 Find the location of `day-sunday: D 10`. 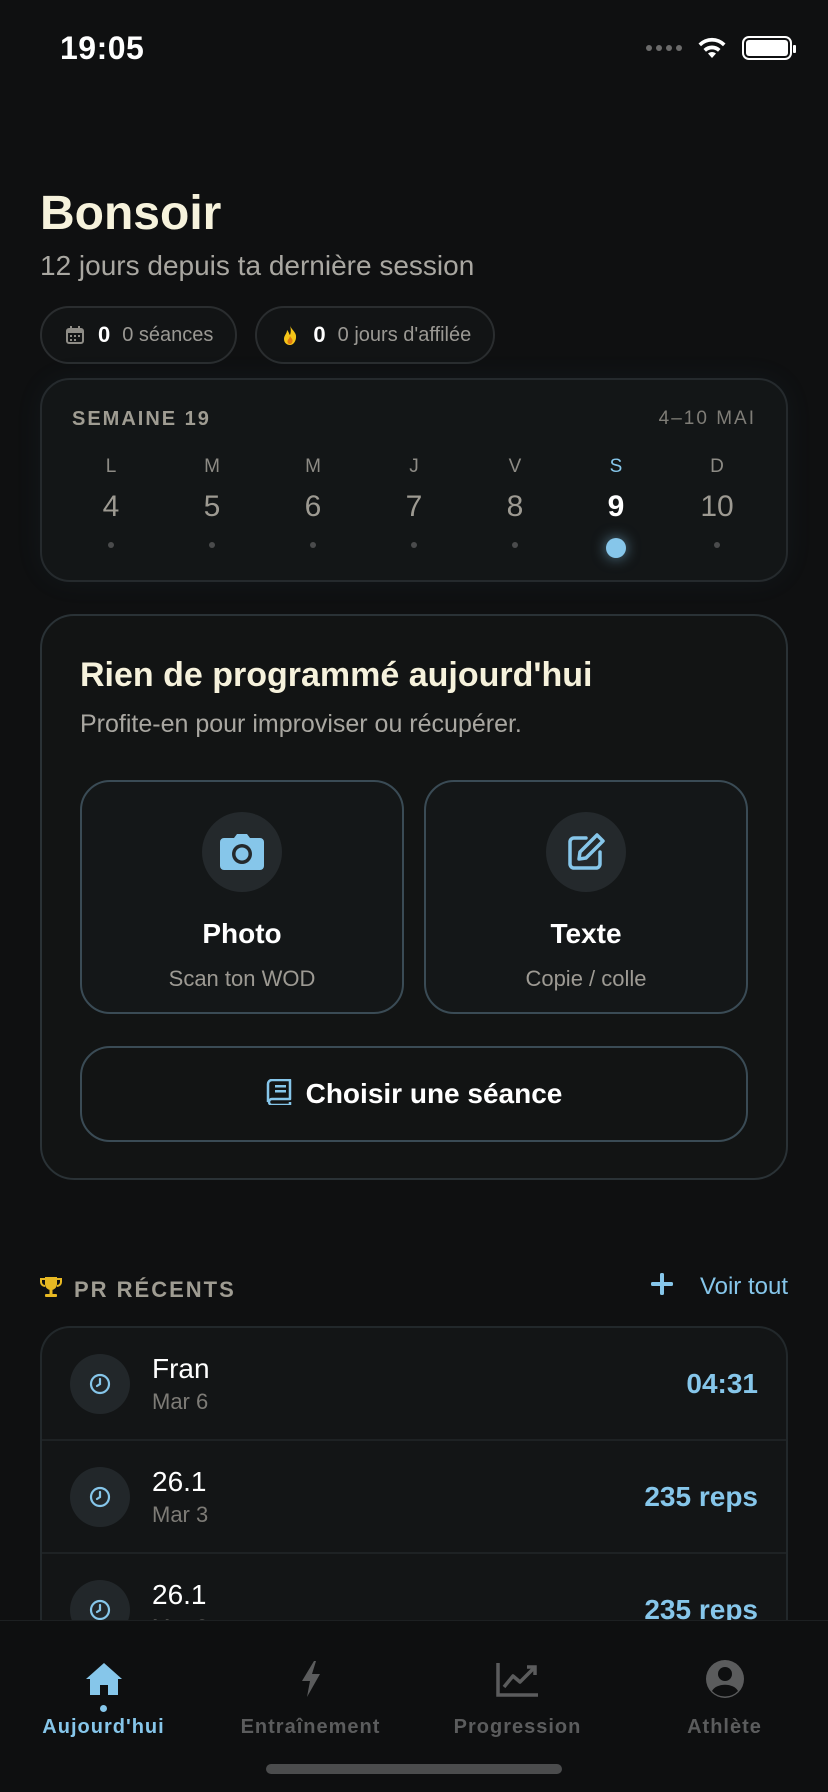

day-sunday: D 10 is located at coordinates (717, 507).